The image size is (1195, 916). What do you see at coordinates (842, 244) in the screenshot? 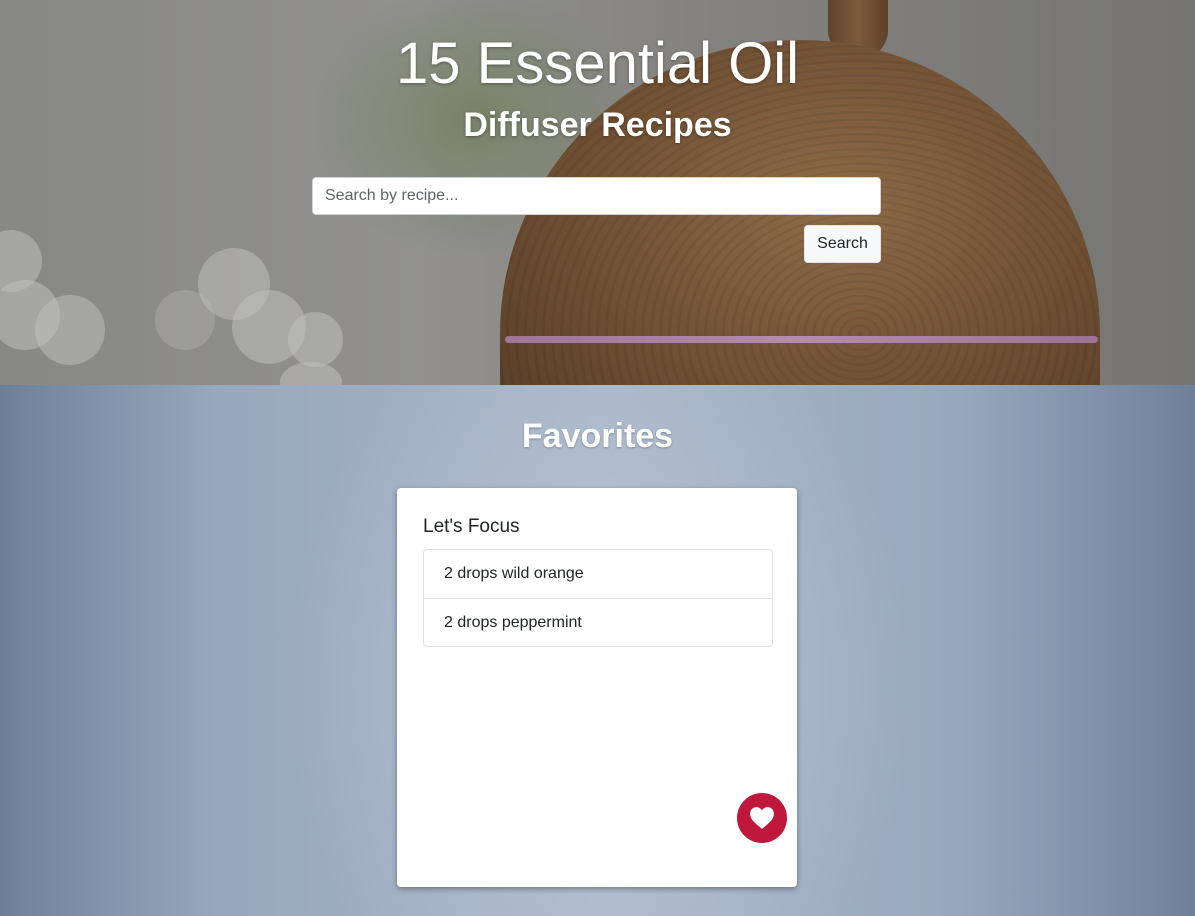
I see `search-button: Search` at bounding box center [842, 244].